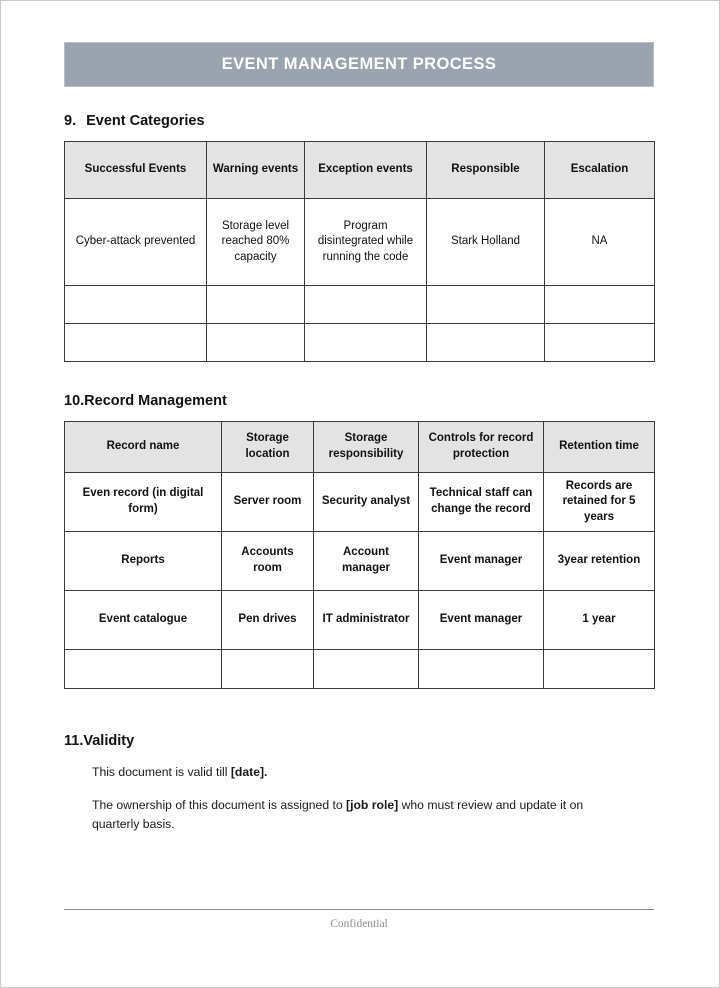  Describe the element at coordinates (359, 121) in the screenshot. I see `section-heading-event-categories: 9. Event Categories` at that location.